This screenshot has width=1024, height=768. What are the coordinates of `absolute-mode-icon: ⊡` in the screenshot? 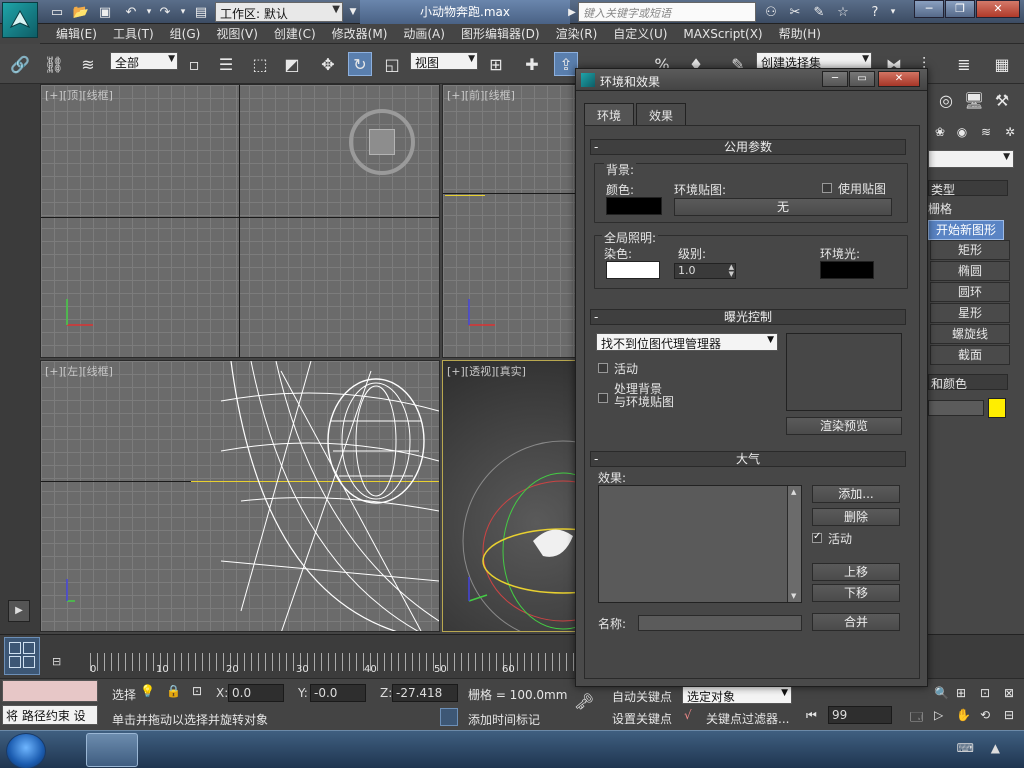 It's located at (197, 691).